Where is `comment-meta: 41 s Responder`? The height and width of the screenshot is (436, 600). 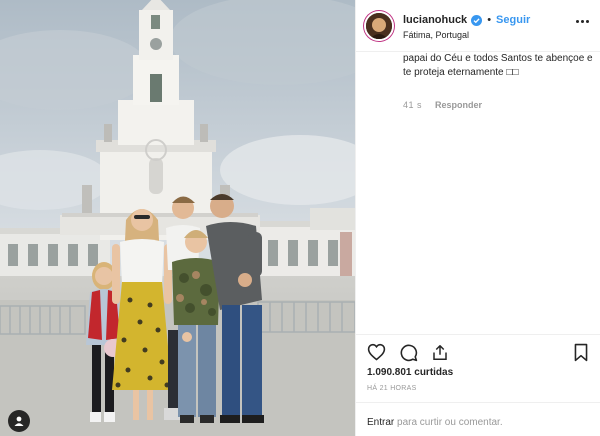 comment-meta: 41 s Responder is located at coordinates (442, 105).